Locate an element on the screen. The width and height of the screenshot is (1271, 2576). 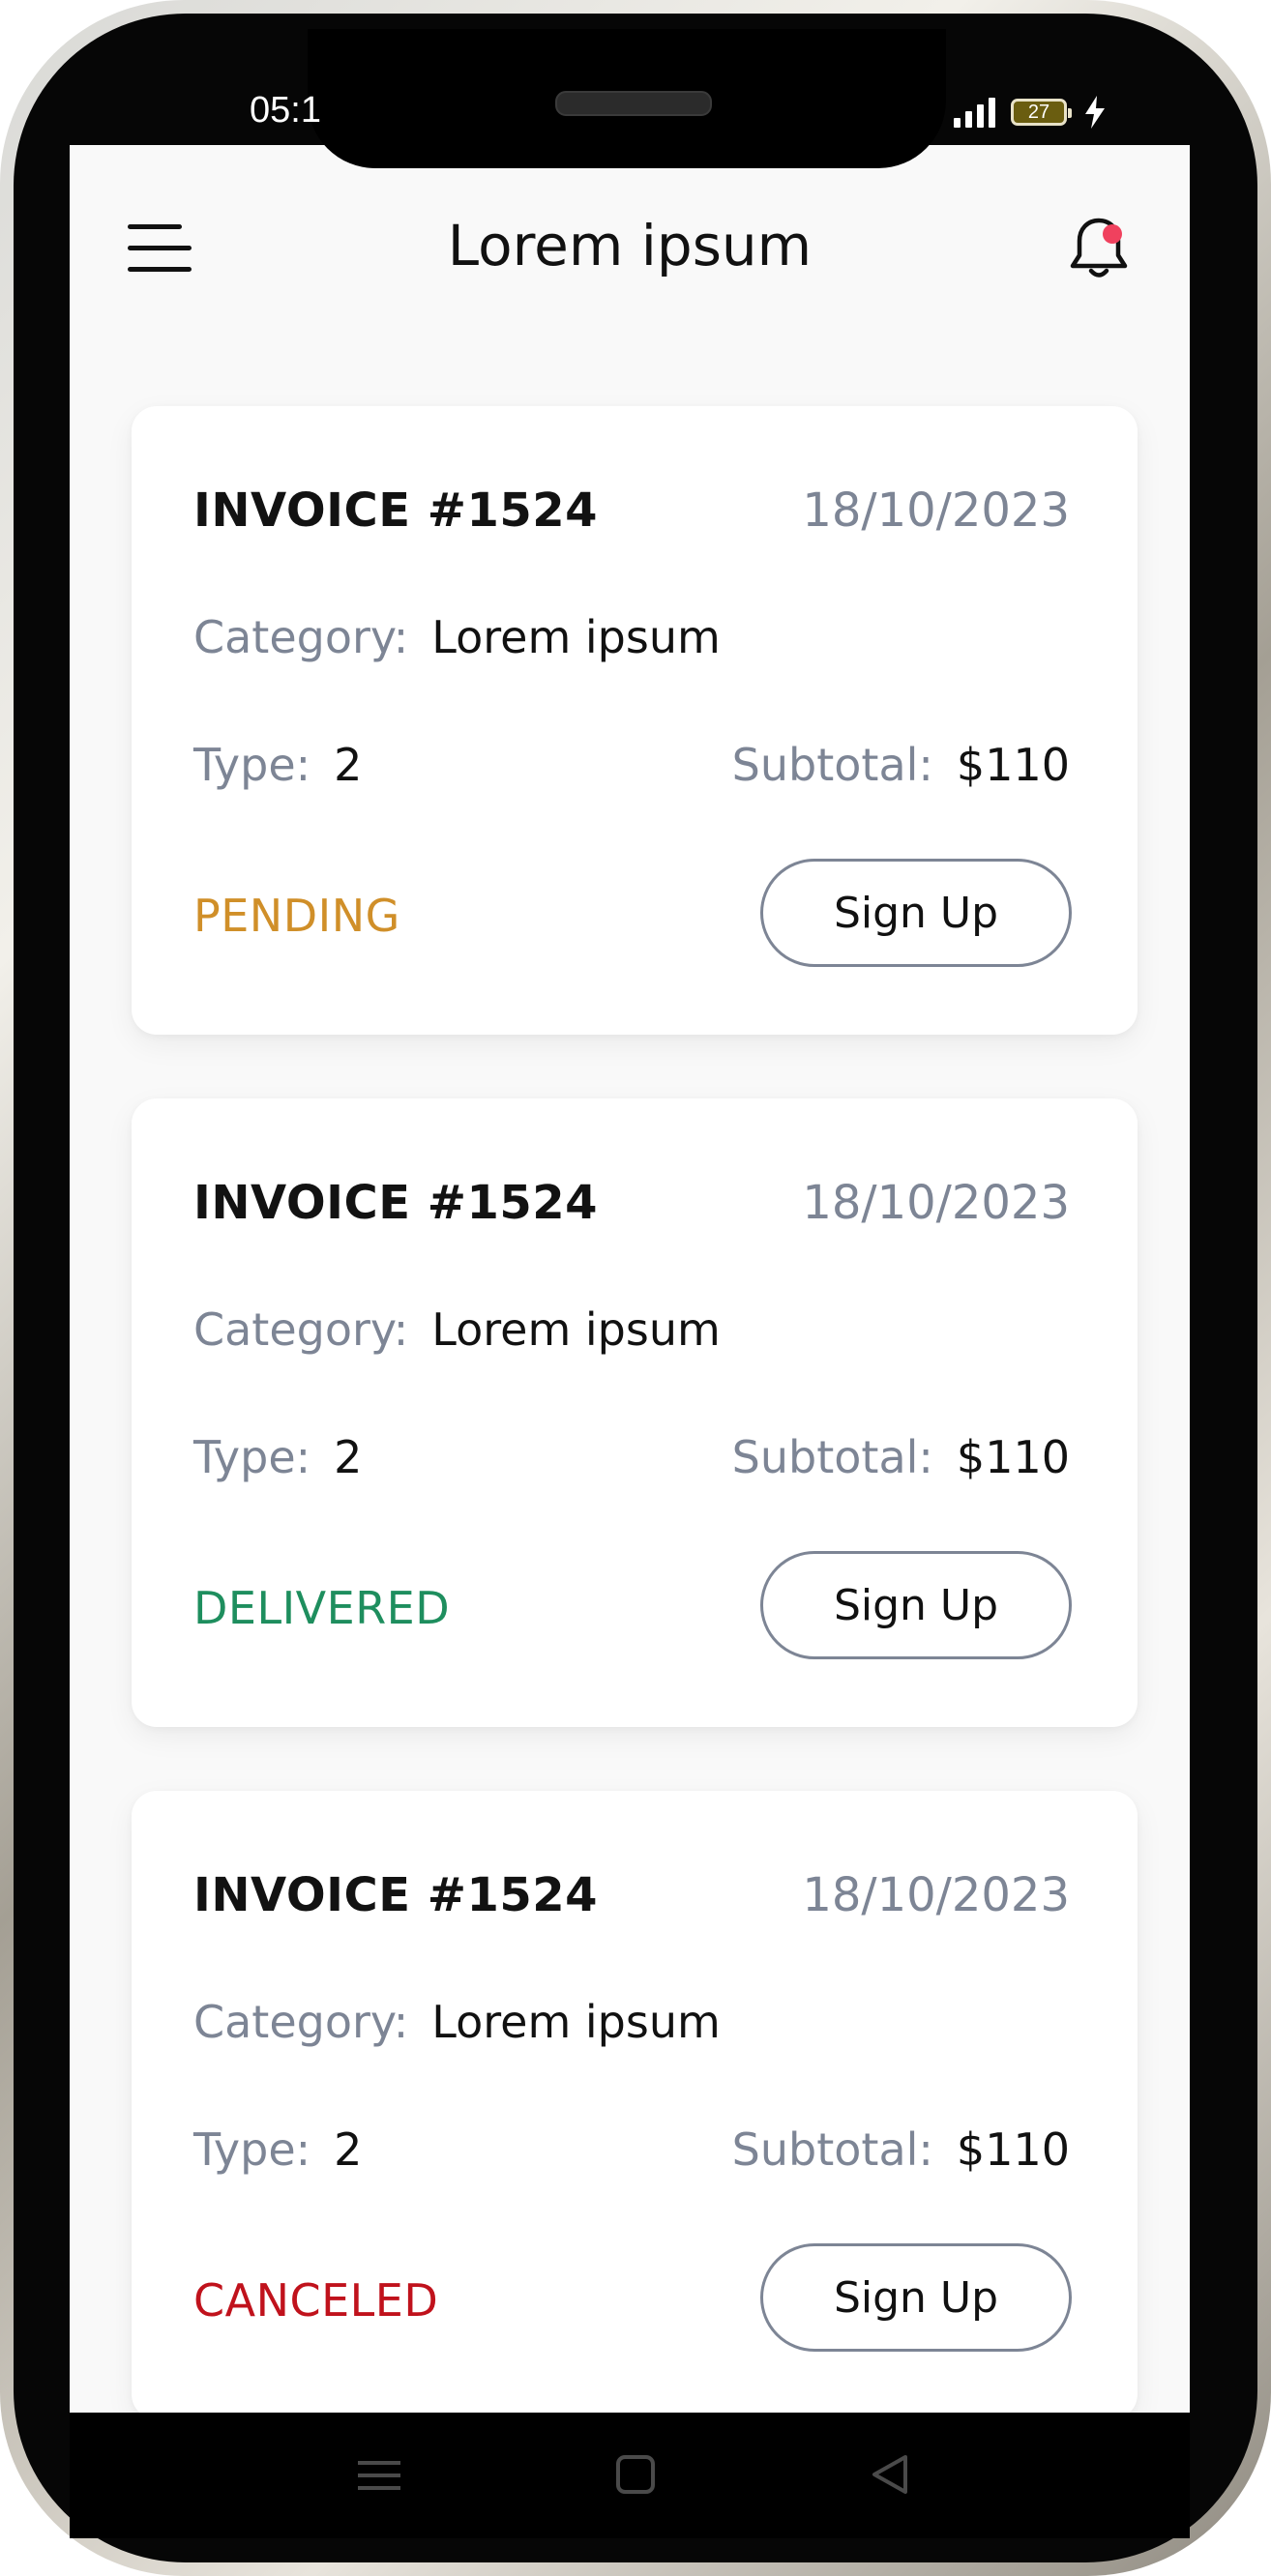
battery-icon: 27 is located at coordinates (1041, 112).